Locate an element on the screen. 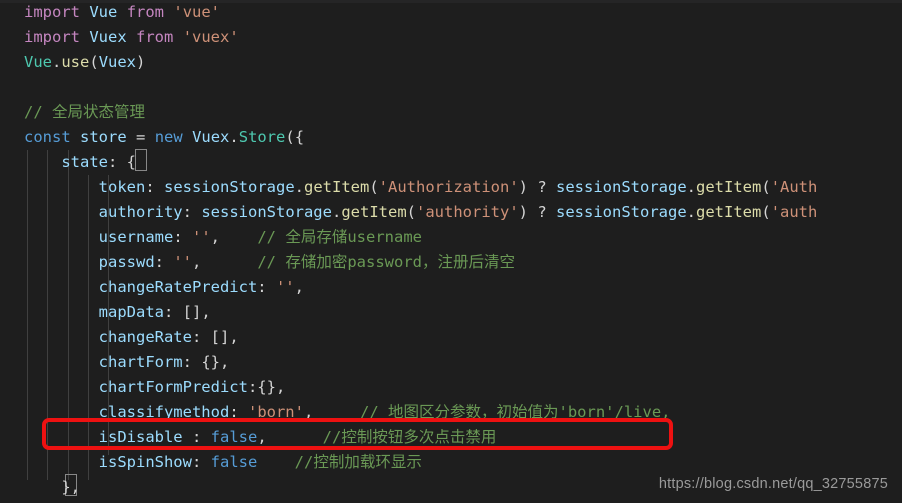 The height and width of the screenshot is (503, 902). code-line: const store = new Vuex.Store({ is located at coordinates (451, 137).